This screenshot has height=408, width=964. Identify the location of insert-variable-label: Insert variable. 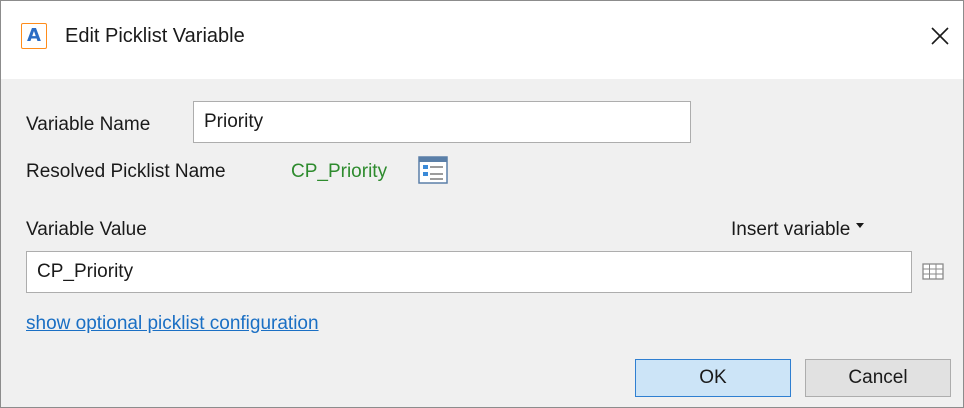
(791, 229).